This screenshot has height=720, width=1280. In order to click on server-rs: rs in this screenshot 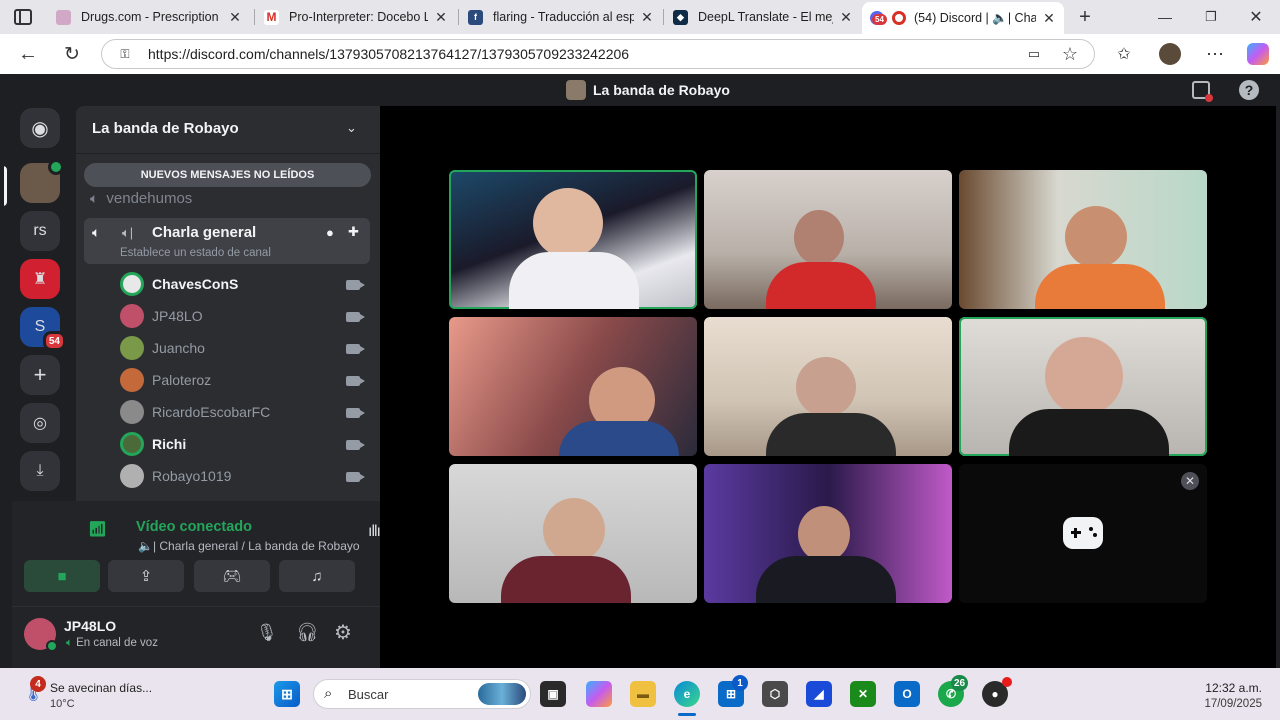, I will do `click(40, 231)`.